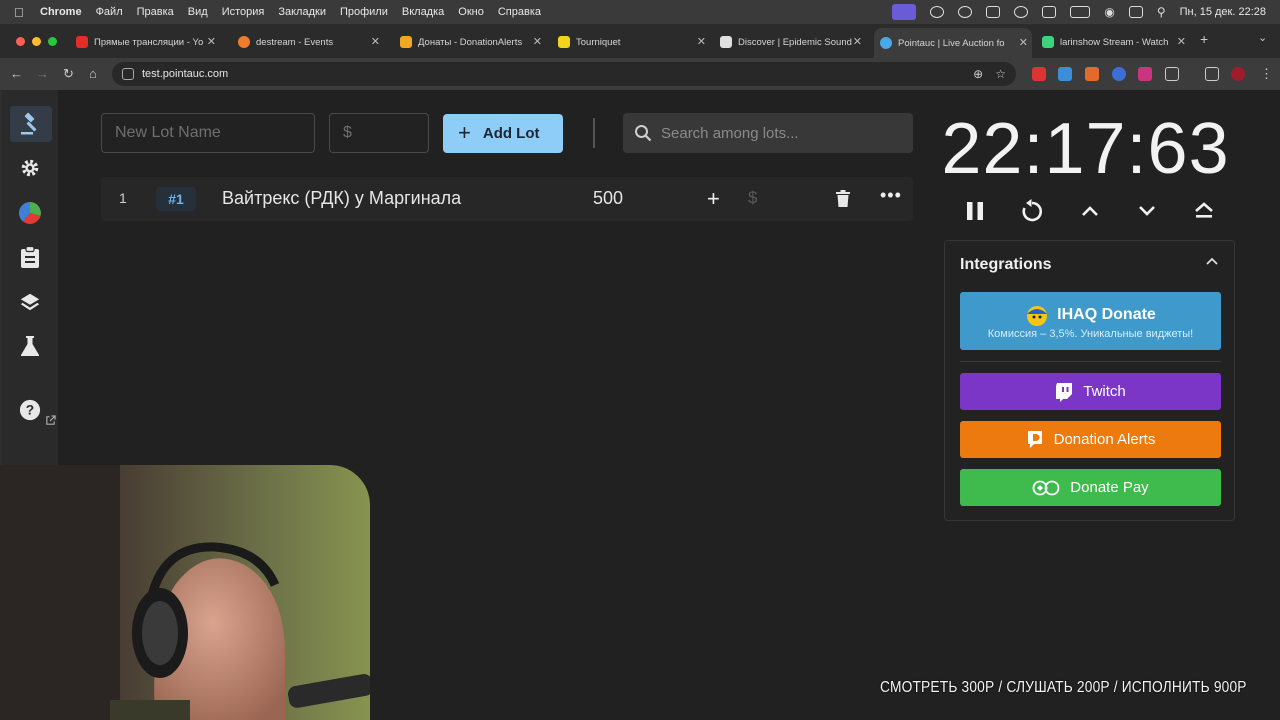 The width and height of the screenshot is (1280, 720). What do you see at coordinates (608, 198) in the screenshot?
I see `lot-amount: 500` at bounding box center [608, 198].